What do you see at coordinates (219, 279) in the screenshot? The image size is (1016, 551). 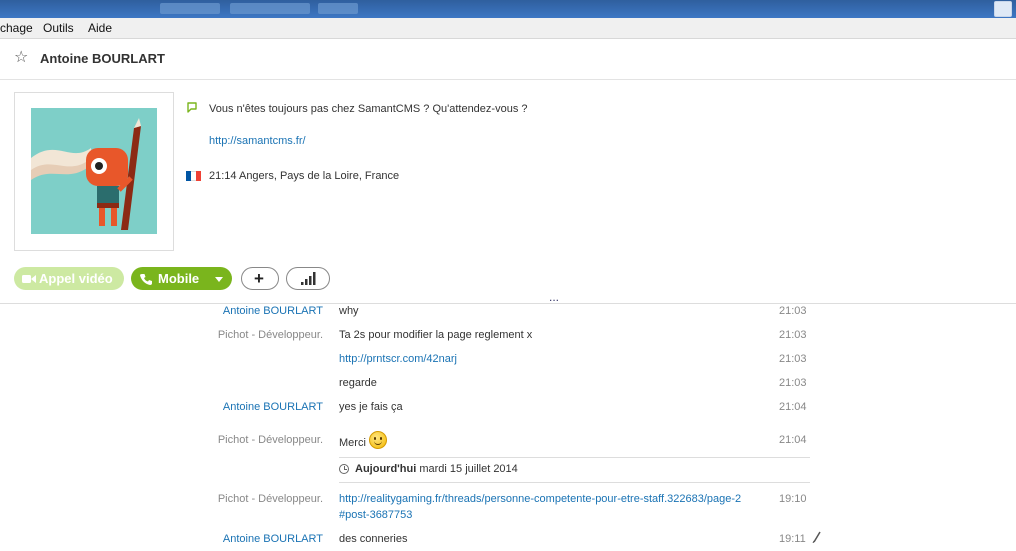 I see `chevron-down-icon` at bounding box center [219, 279].